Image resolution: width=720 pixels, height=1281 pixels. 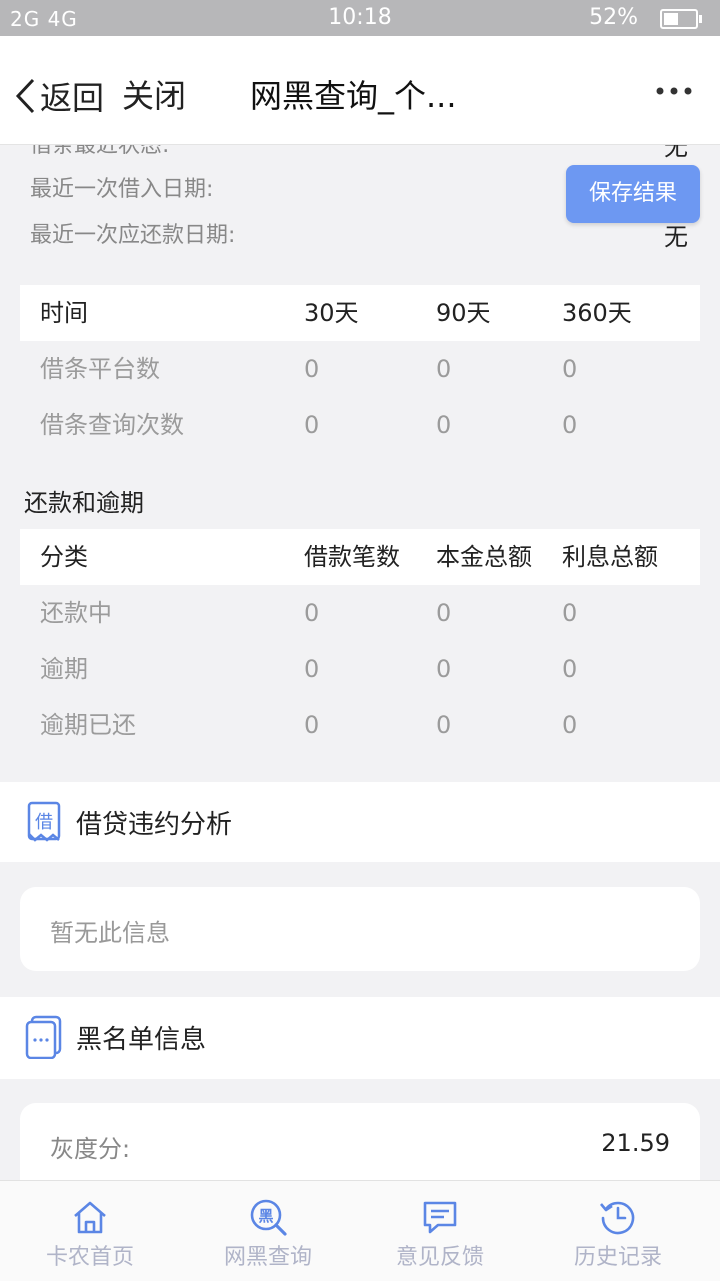 I want to click on home-icon, so click(x=90, y=1217).